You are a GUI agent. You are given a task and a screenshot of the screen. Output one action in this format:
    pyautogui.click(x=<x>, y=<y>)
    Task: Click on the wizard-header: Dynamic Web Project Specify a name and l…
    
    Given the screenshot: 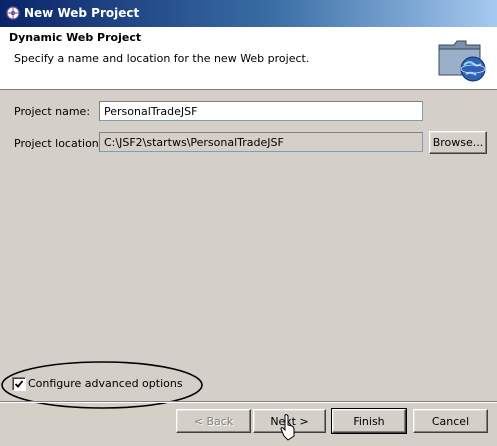 What is the action you would take?
    pyautogui.click(x=248, y=58)
    